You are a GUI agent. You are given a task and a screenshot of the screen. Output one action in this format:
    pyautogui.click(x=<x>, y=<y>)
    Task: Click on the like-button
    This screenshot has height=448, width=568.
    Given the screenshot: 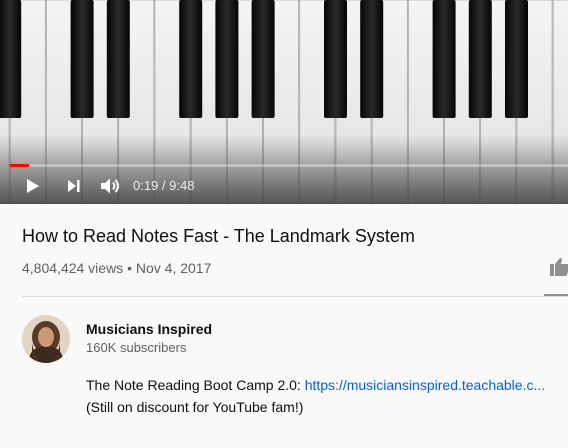 What is the action you would take?
    pyautogui.click(x=558, y=268)
    